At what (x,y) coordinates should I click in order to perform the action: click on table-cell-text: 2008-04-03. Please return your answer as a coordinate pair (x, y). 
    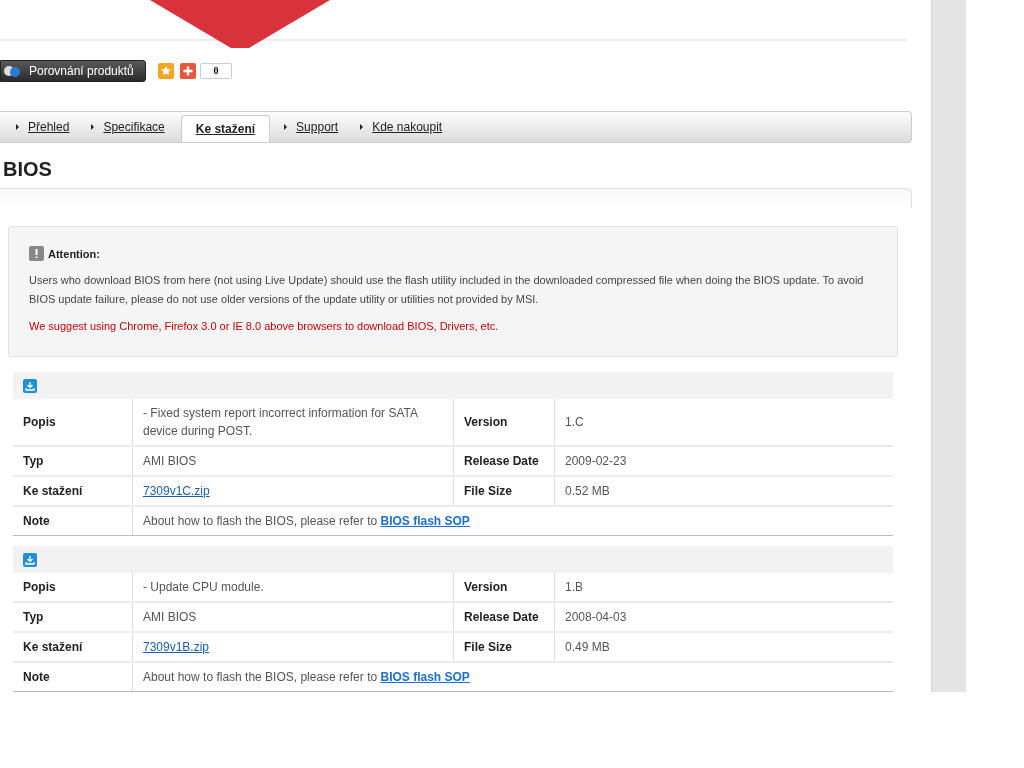
    Looking at the image, I should click on (596, 617).